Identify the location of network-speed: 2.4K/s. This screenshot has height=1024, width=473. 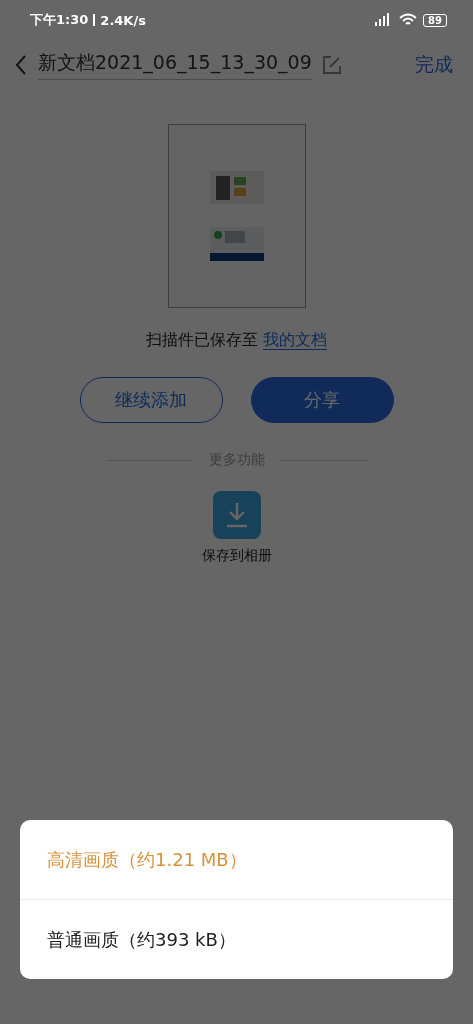
(123, 20).